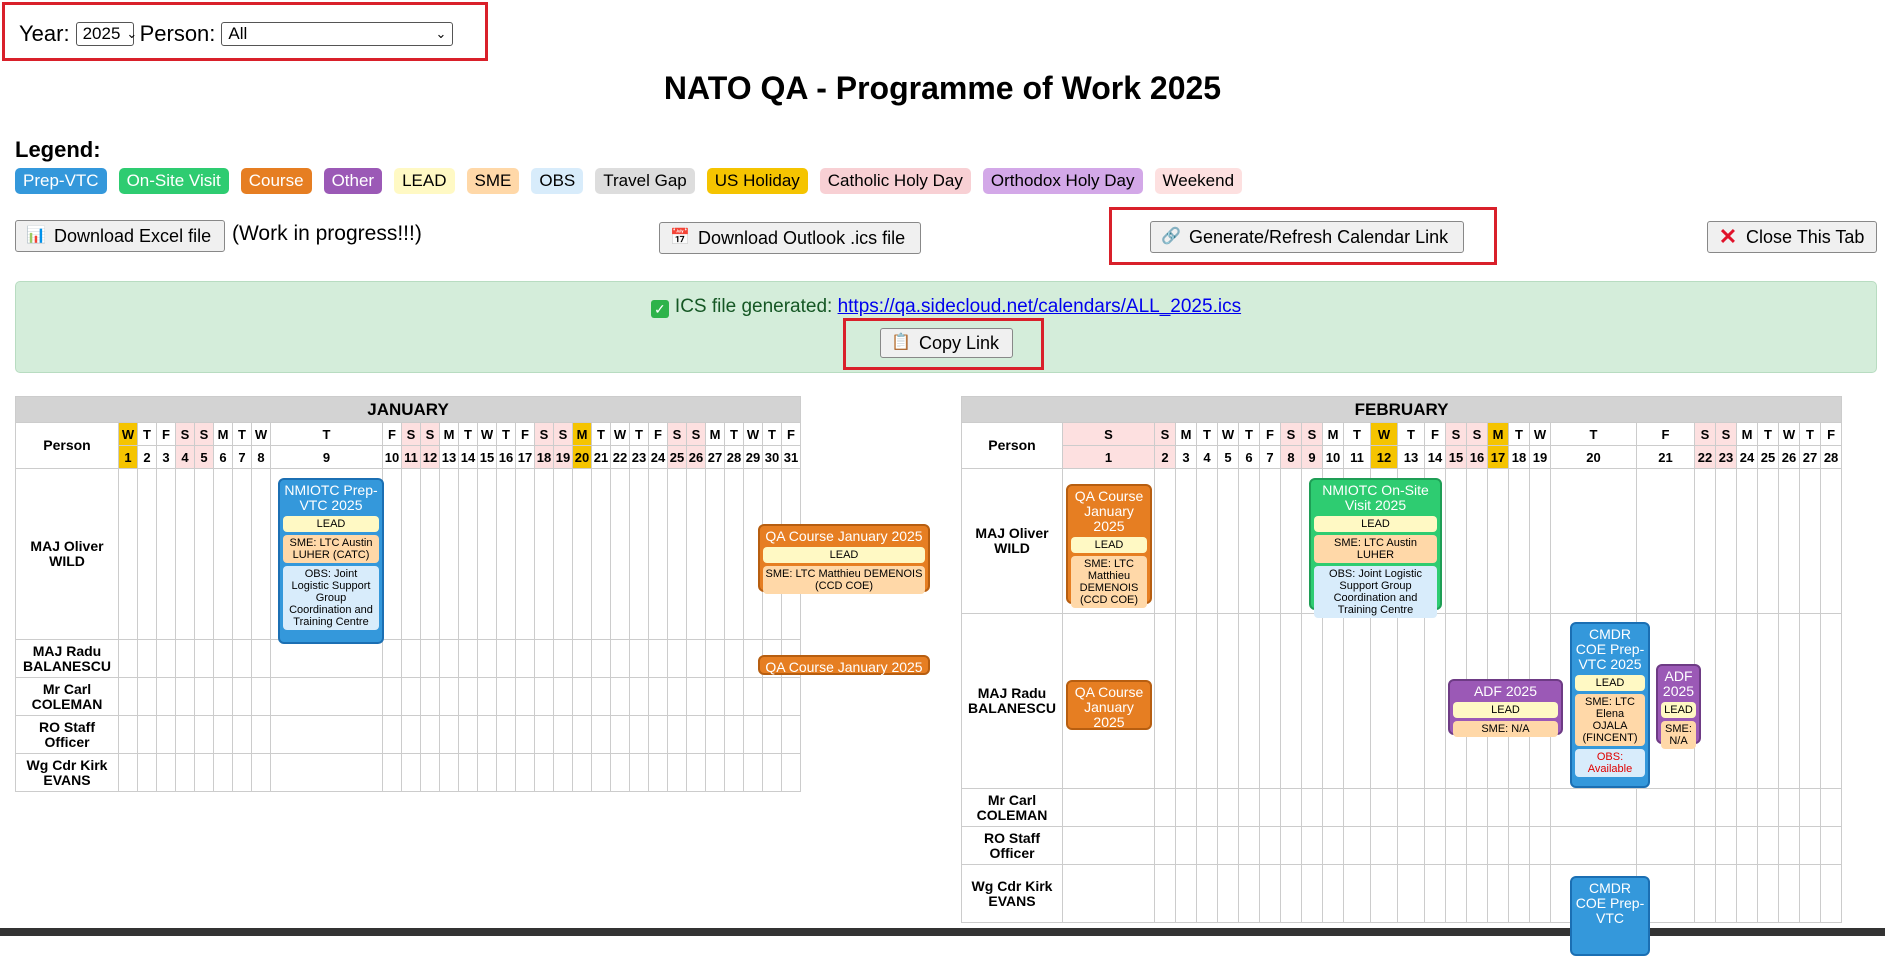 The height and width of the screenshot is (956, 1885). I want to click on download-outlook-button: 📅 Download Outlook .ics file, so click(790, 238).